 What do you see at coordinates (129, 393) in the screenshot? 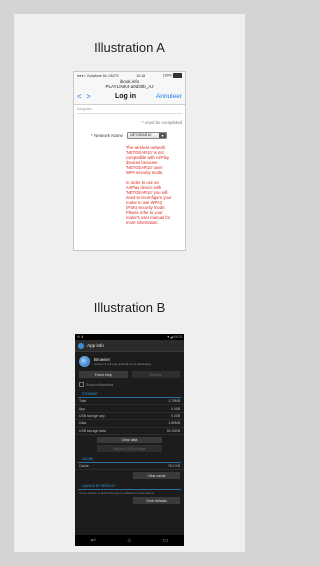
I see `storage-header: STORAGE` at bounding box center [129, 393].